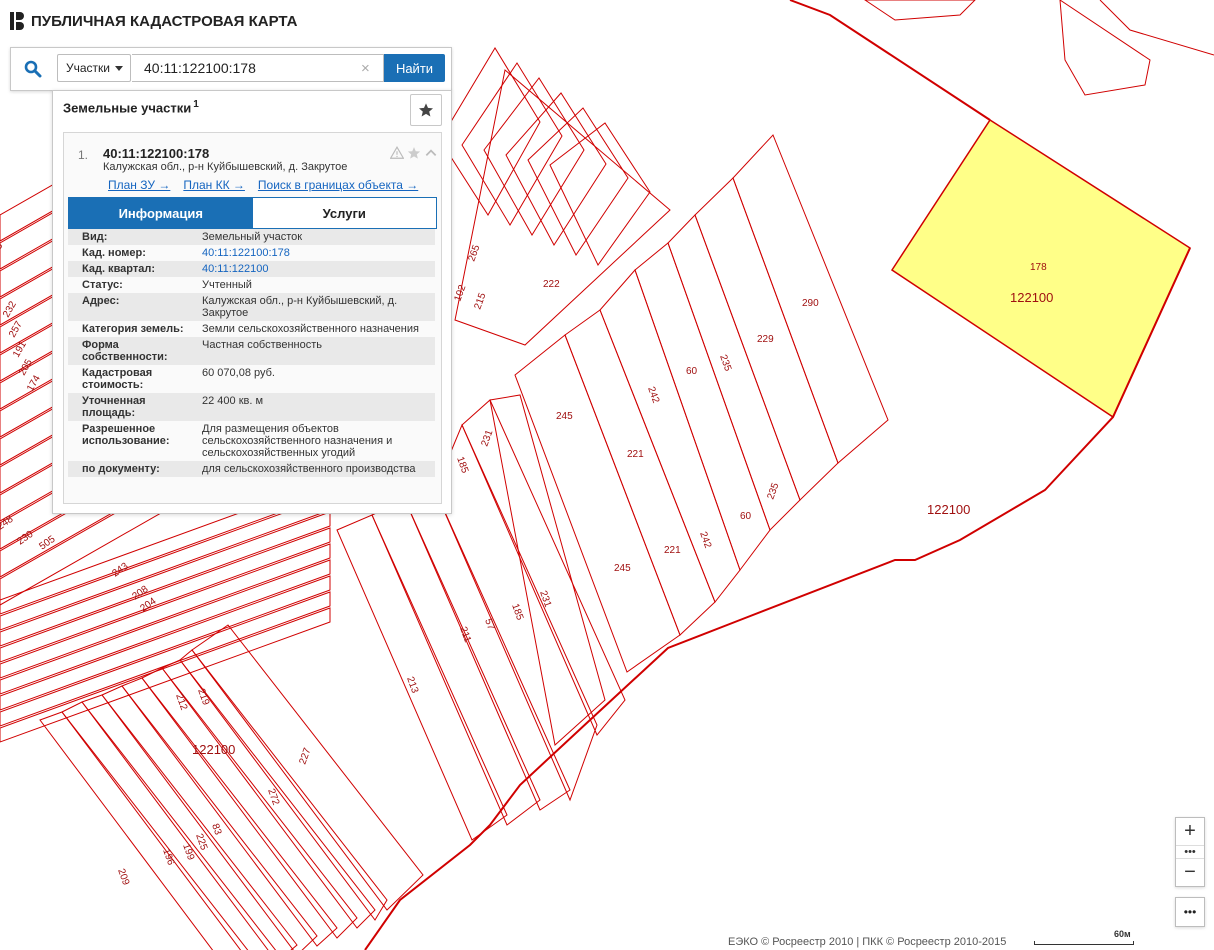  I want to click on app-title: ПУБЛИЧНАЯ КАДАСТРОВАЯ КАРТА, so click(164, 21).